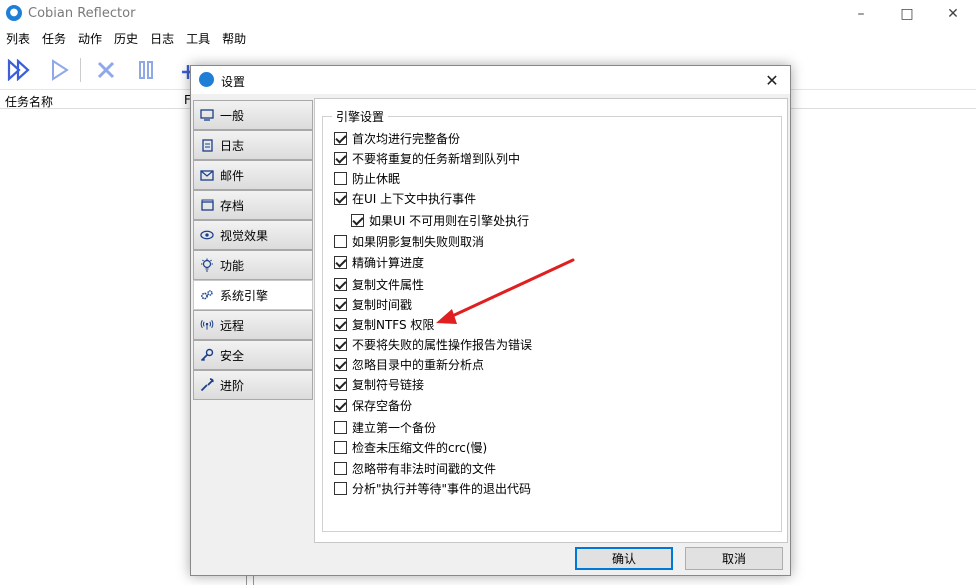  I want to click on menu-tools: 工具, so click(198, 38).